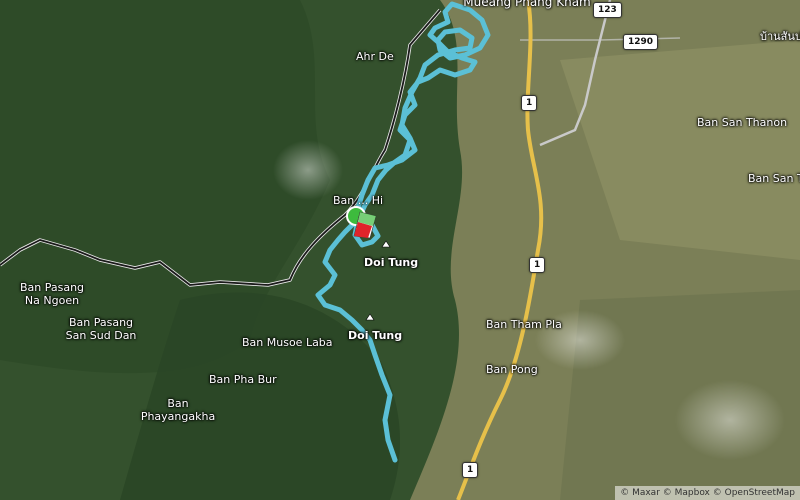 This screenshot has width=800, height=500. I want to click on village-label-ban-san-thanon: Ban San Thanon, so click(742, 122).